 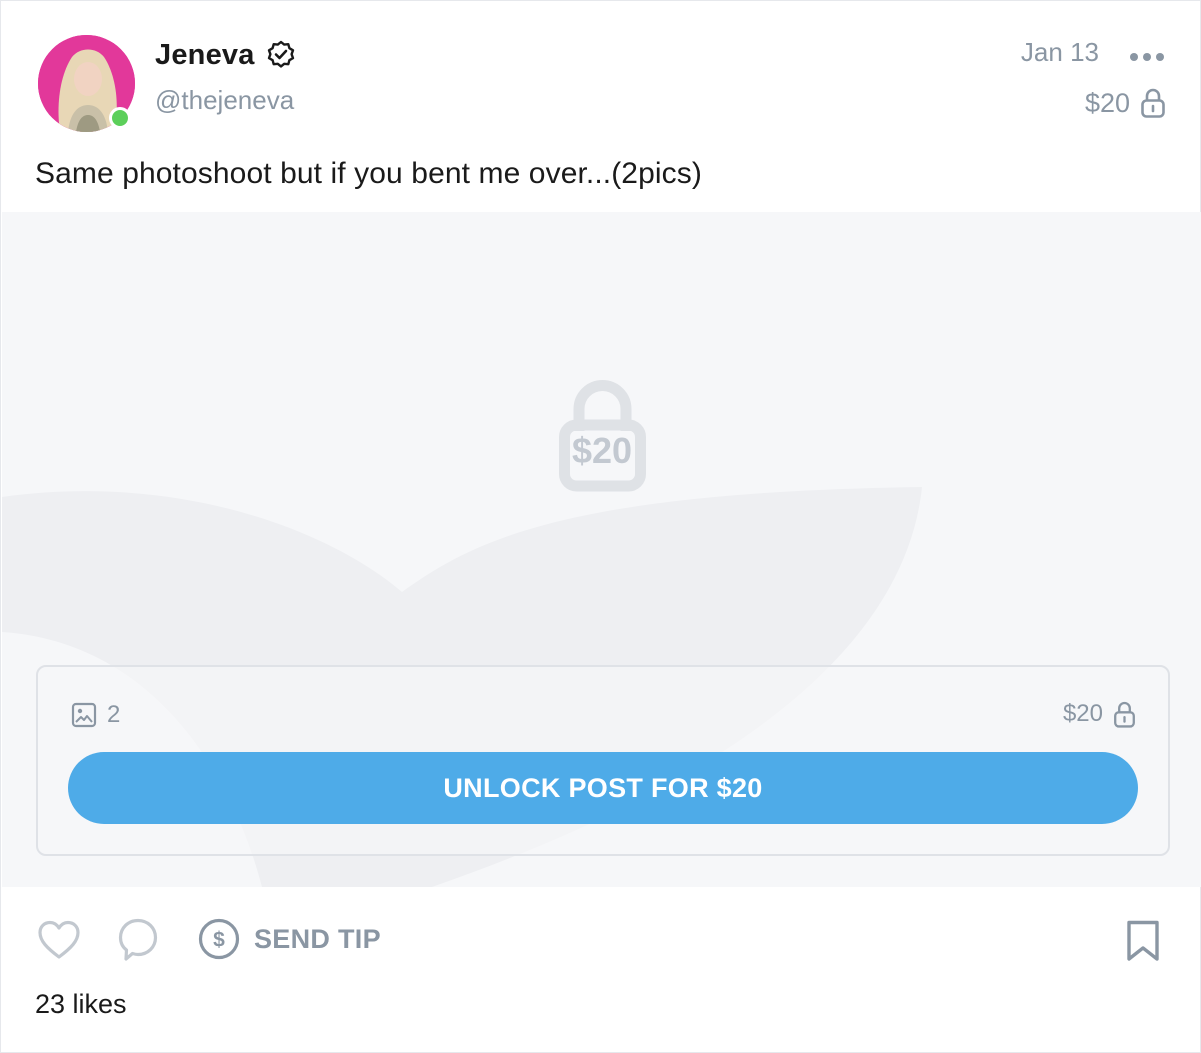 What do you see at coordinates (1082, 713) in the screenshot?
I see `unlock-panel-price-label: $20` at bounding box center [1082, 713].